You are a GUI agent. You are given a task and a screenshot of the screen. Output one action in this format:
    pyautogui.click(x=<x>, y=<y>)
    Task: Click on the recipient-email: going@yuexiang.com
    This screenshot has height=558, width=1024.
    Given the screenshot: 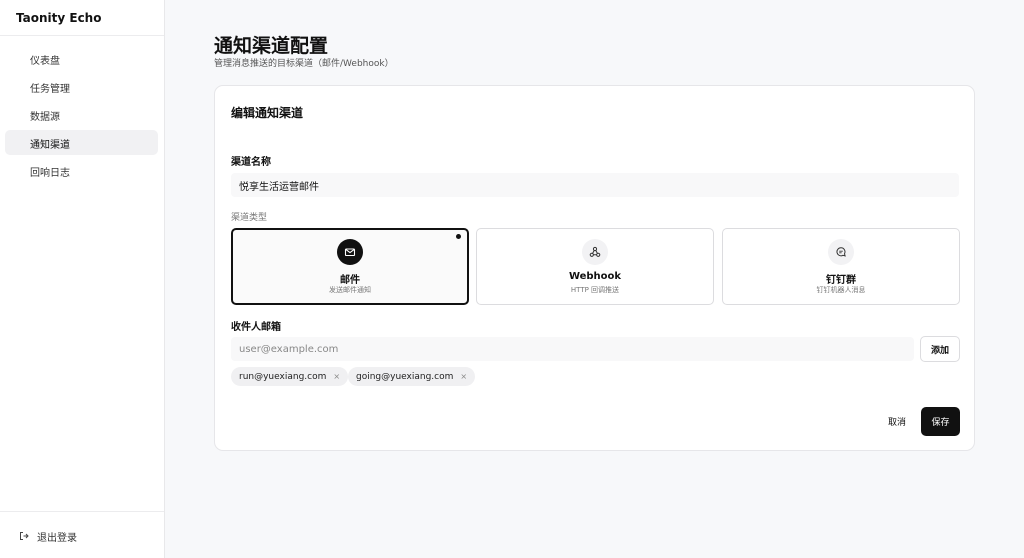 What is the action you would take?
    pyautogui.click(x=405, y=376)
    